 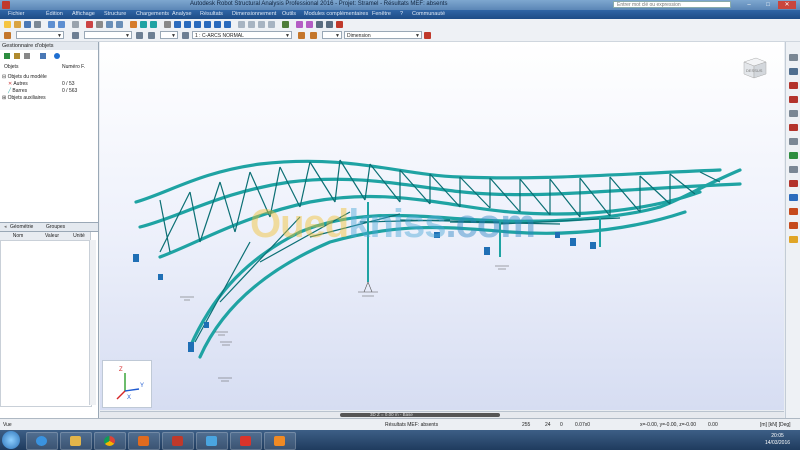 What do you see at coordinates (75, 35) in the screenshot?
I see `selection-icon` at bounding box center [75, 35].